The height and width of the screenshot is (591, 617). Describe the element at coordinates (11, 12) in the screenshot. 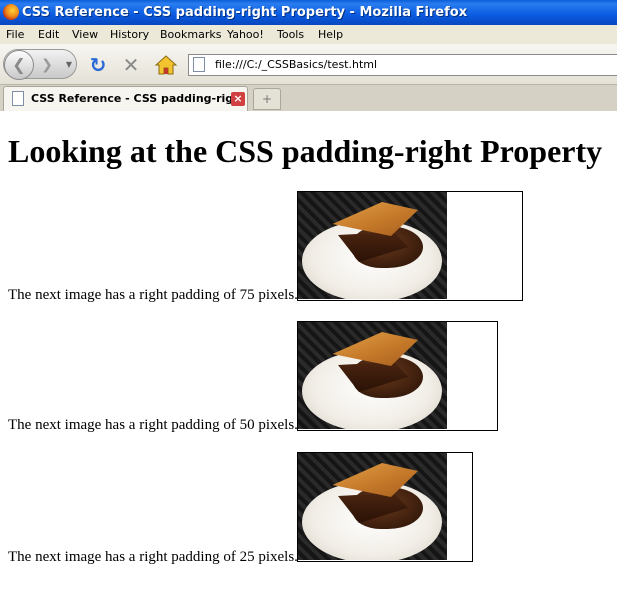

I see `firefox-logo-icon` at that location.